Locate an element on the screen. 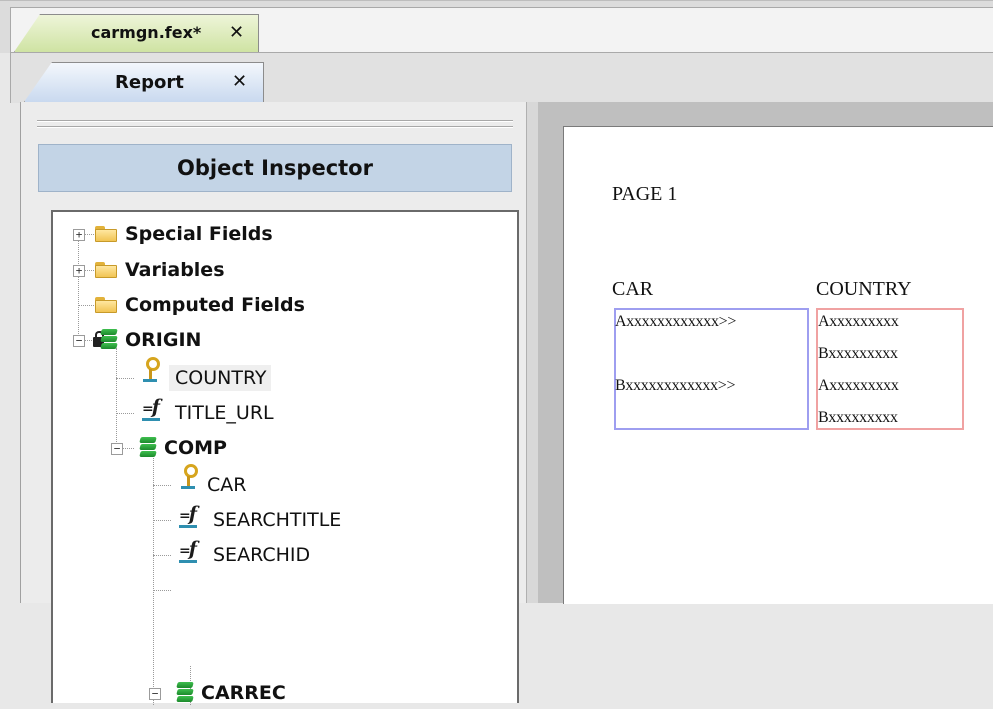  tree-item-label: COMP is located at coordinates (195, 448).